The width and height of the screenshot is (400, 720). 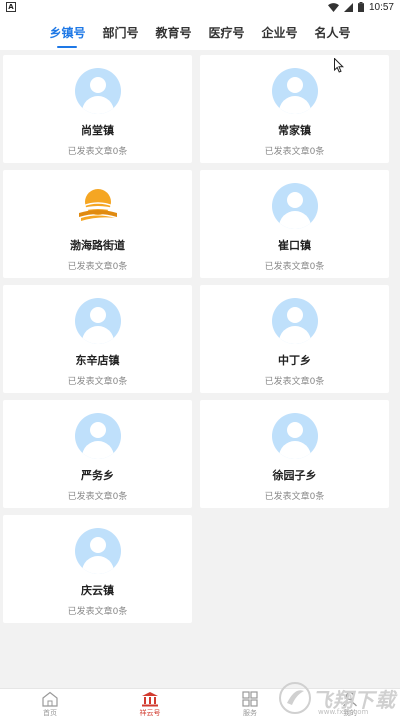 I want to click on signal-icon, so click(x=348, y=7).